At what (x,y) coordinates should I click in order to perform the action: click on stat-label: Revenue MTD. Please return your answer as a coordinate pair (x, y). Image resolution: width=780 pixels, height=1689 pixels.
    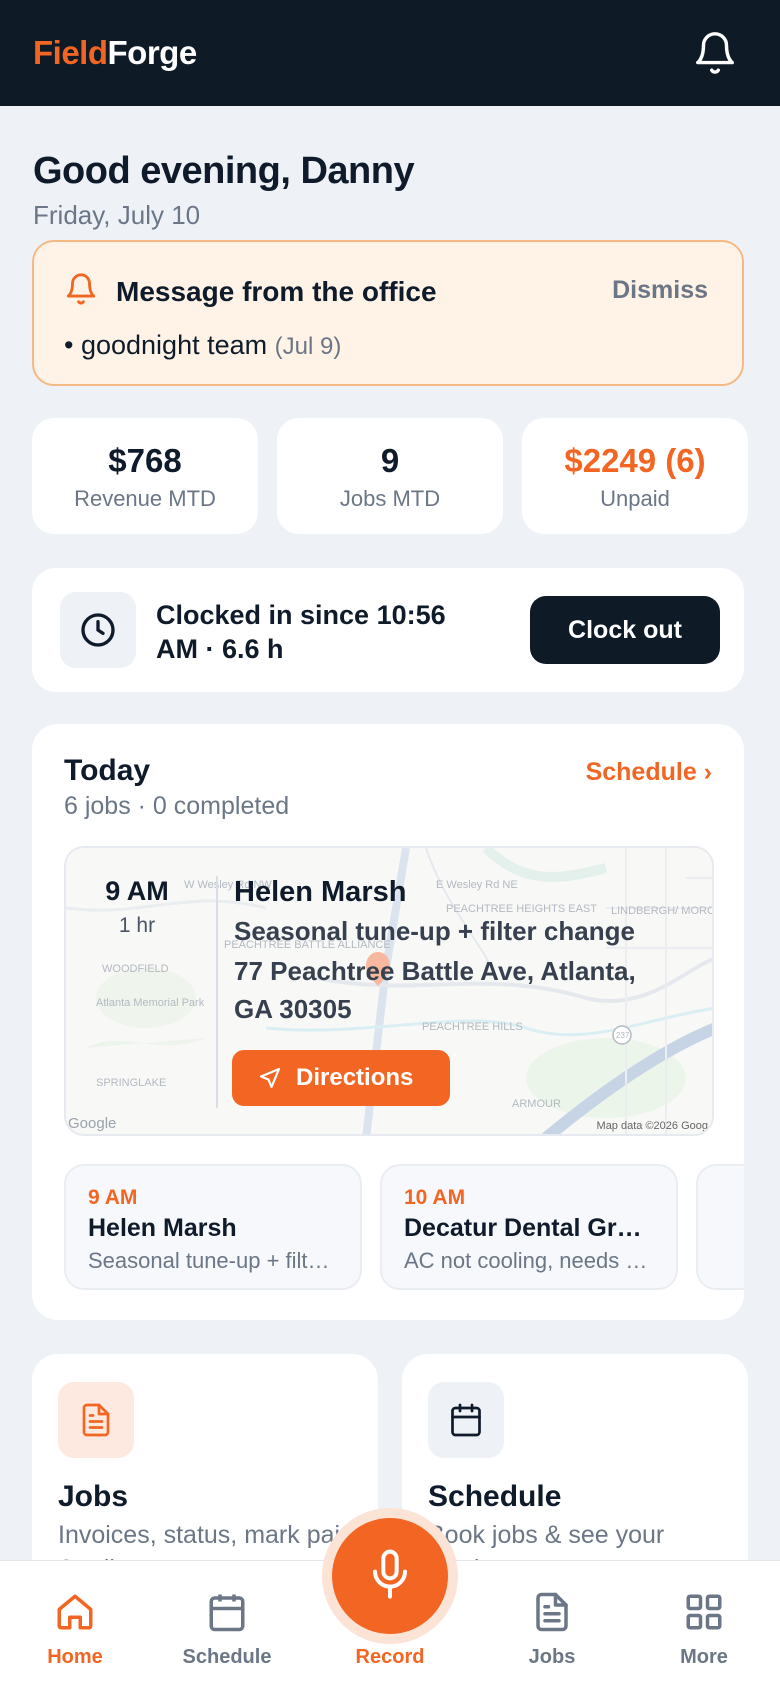
    Looking at the image, I should click on (145, 498).